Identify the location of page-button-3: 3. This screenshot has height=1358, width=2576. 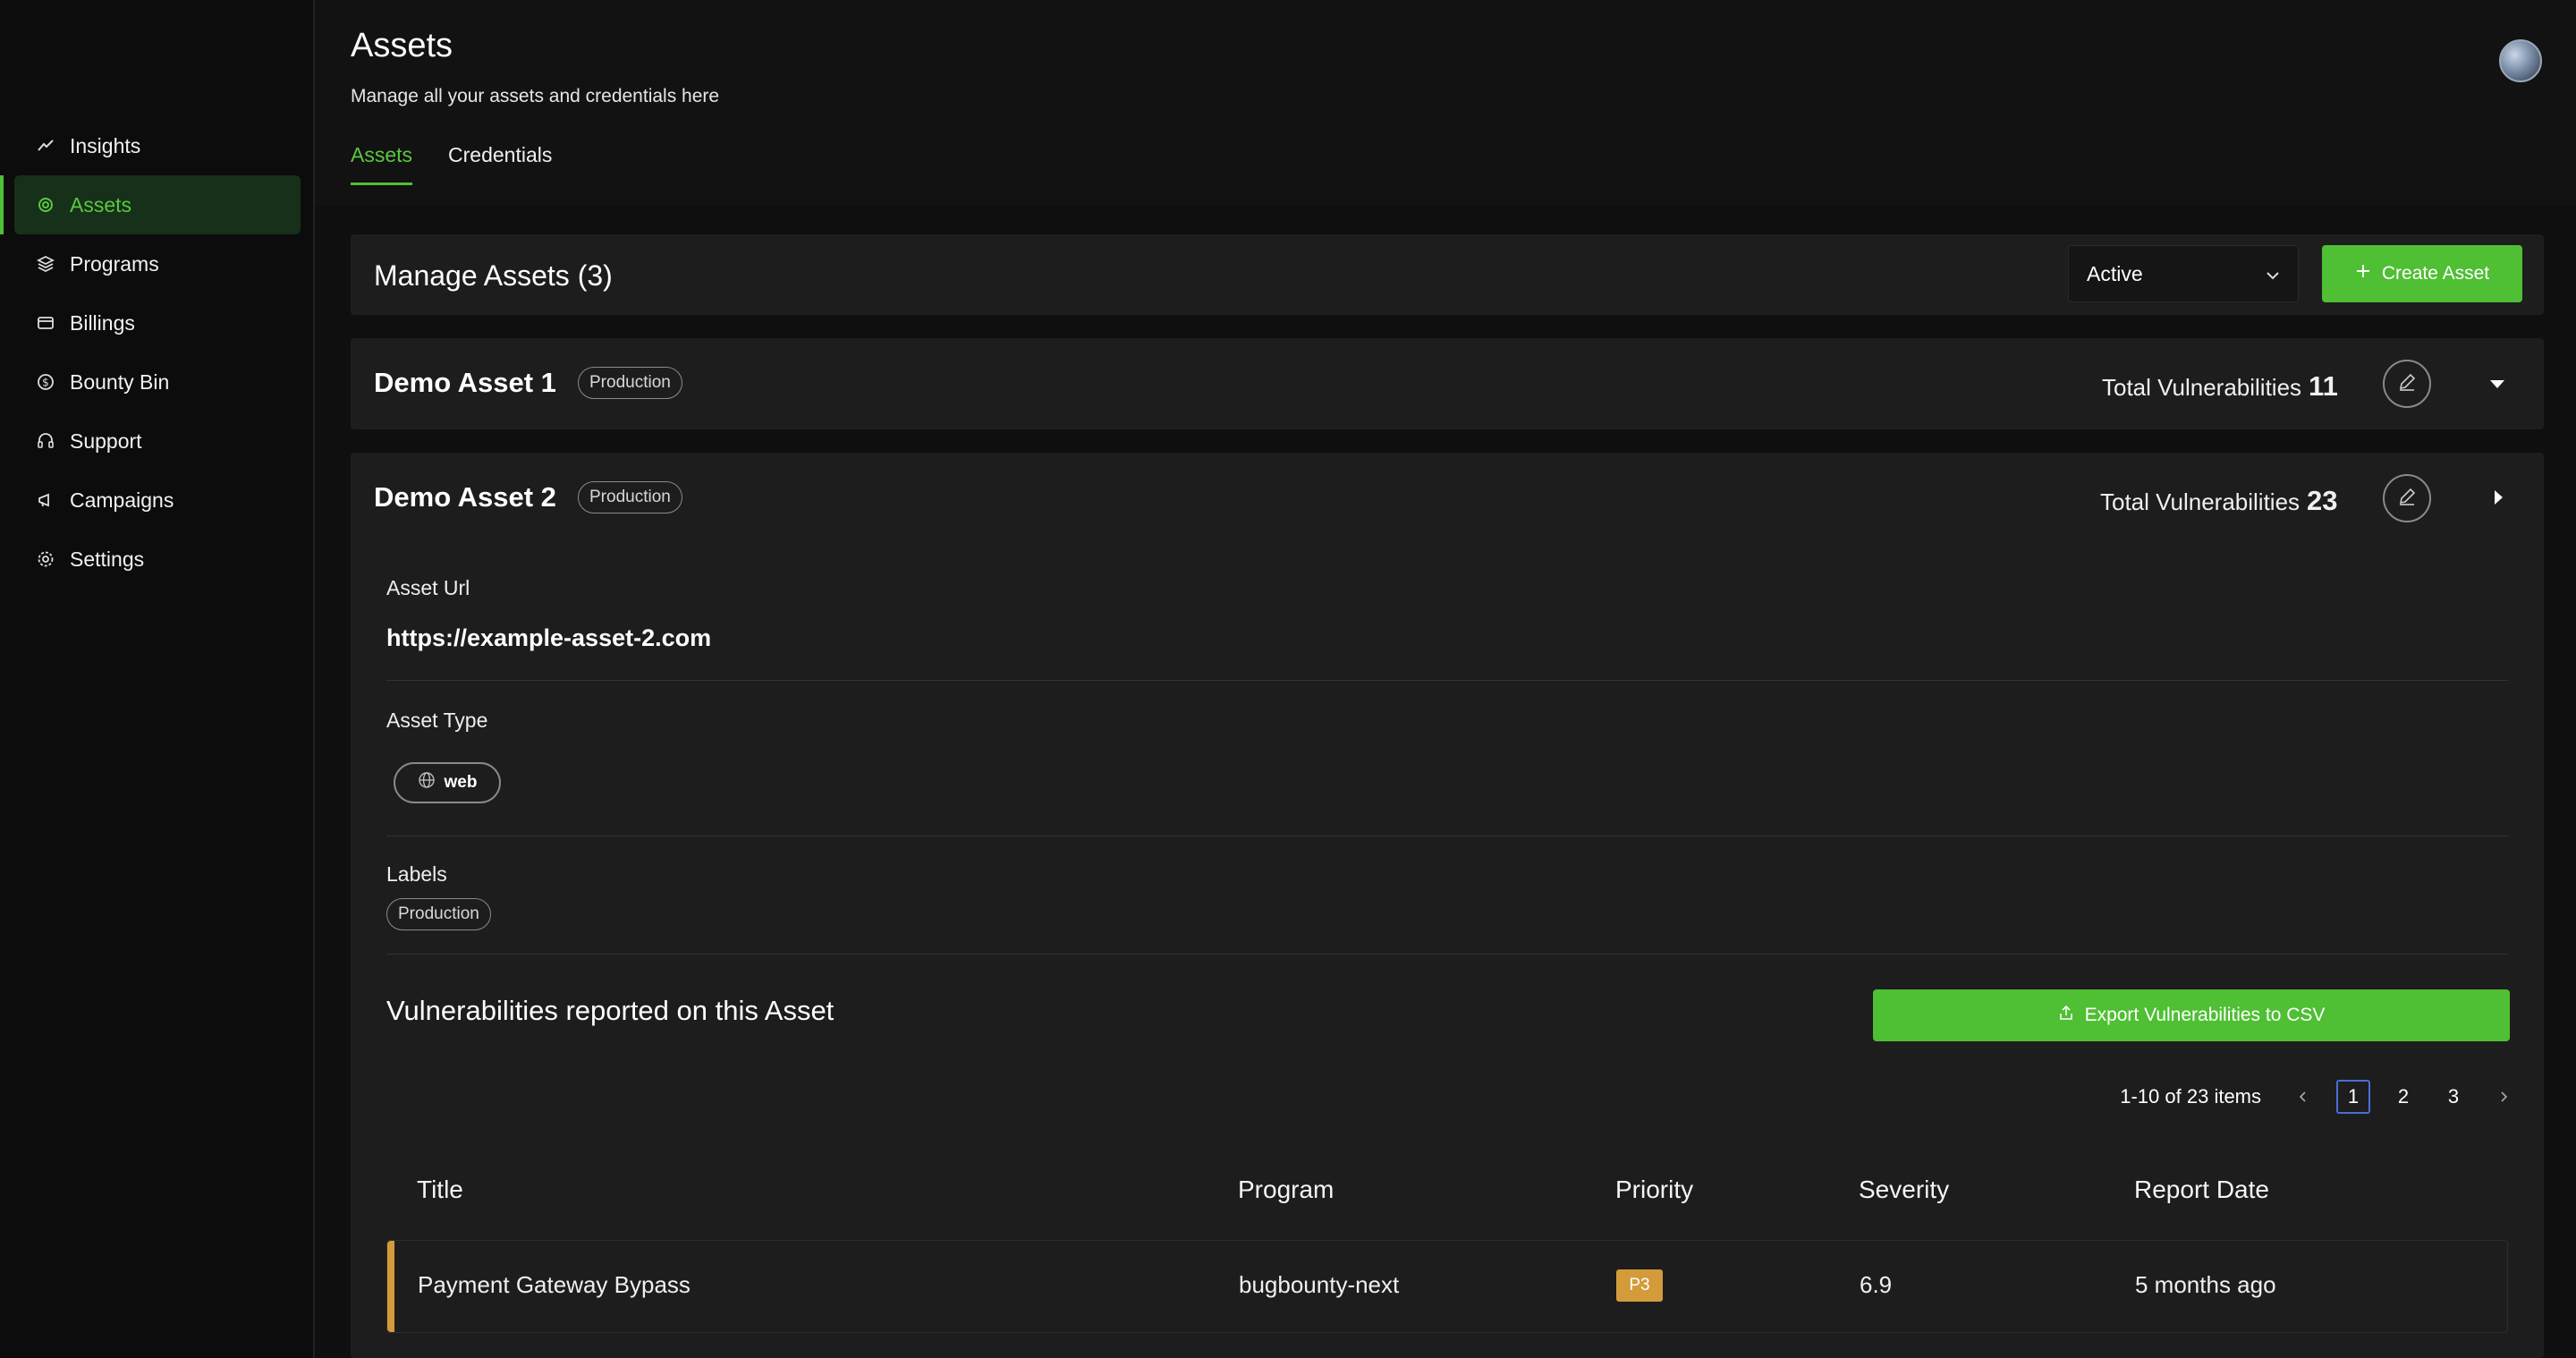
(2453, 1097).